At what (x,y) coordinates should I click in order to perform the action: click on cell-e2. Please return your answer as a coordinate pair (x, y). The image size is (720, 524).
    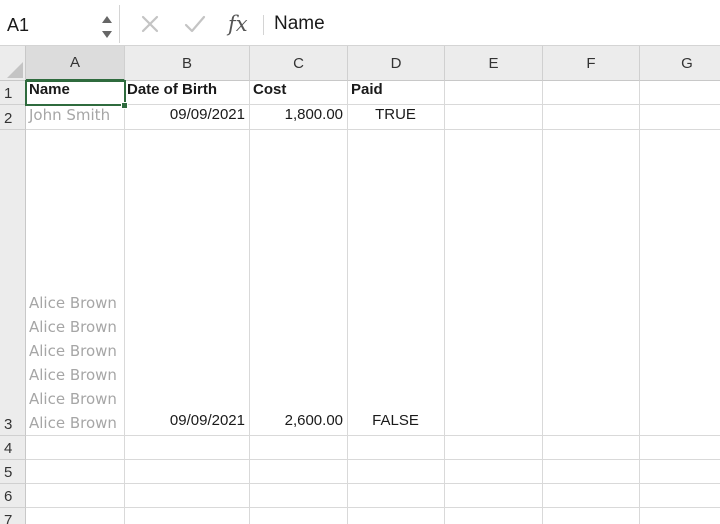
    Looking at the image, I should click on (494, 117).